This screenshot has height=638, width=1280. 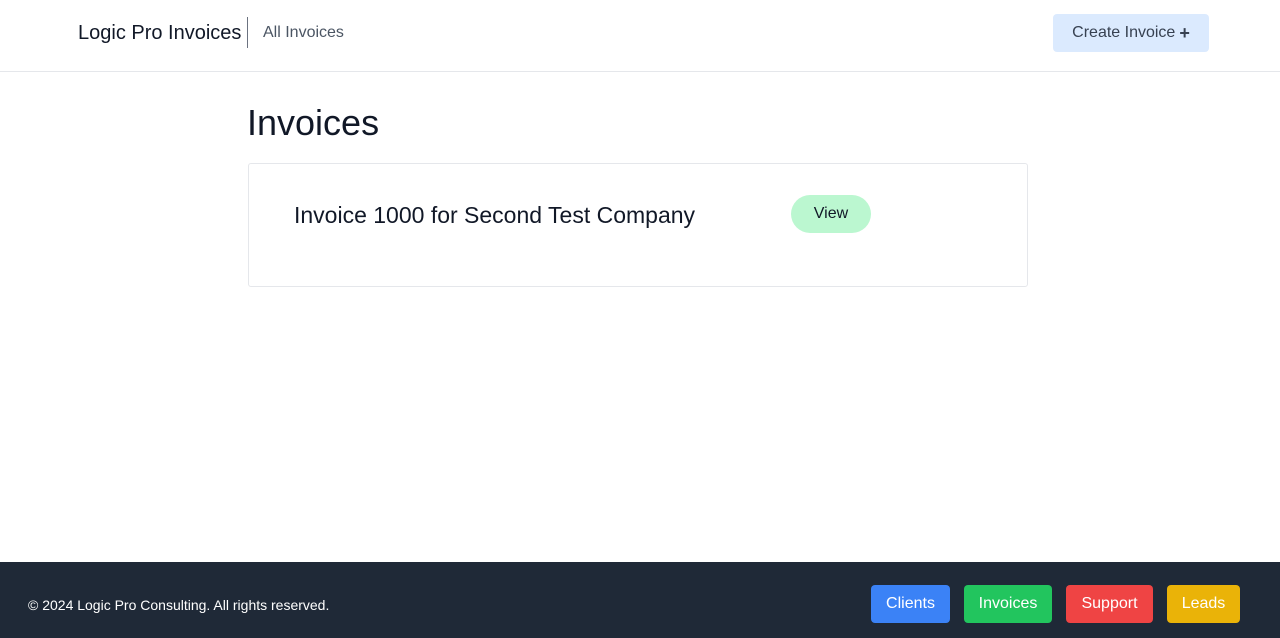 What do you see at coordinates (910, 604) in the screenshot?
I see `clients-button: Clients` at bounding box center [910, 604].